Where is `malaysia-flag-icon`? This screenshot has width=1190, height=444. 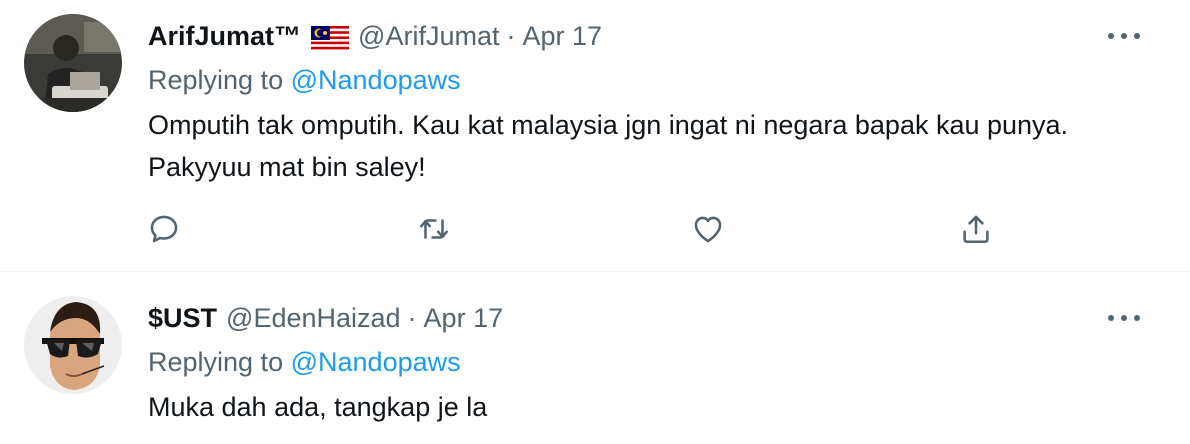 malaysia-flag-icon is located at coordinates (330, 37).